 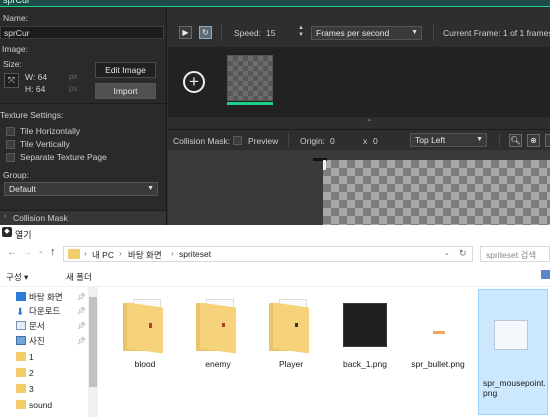 I want to click on file-name: spr_bullet.png, so click(x=438, y=364).